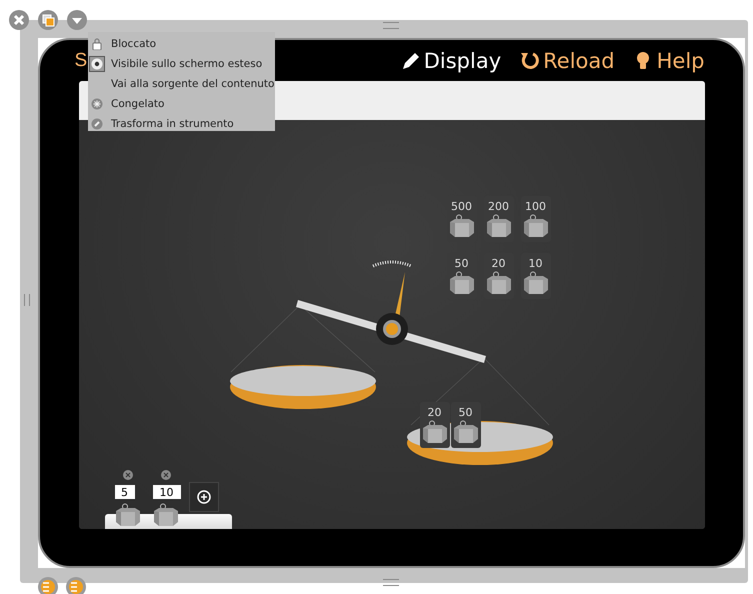 This screenshot has height=594, width=753. What do you see at coordinates (535, 264) in the screenshot?
I see `weight-label: 10` at bounding box center [535, 264].